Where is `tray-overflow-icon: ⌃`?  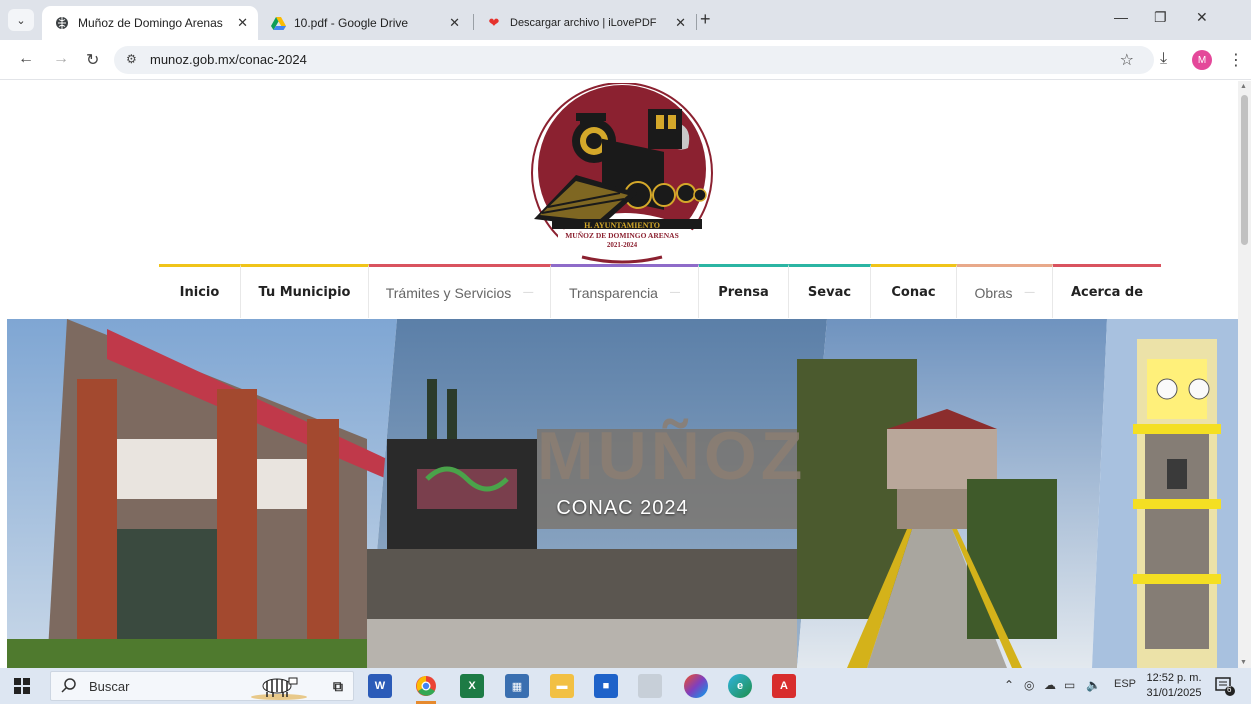 tray-overflow-icon: ⌃ is located at coordinates (1009, 685).